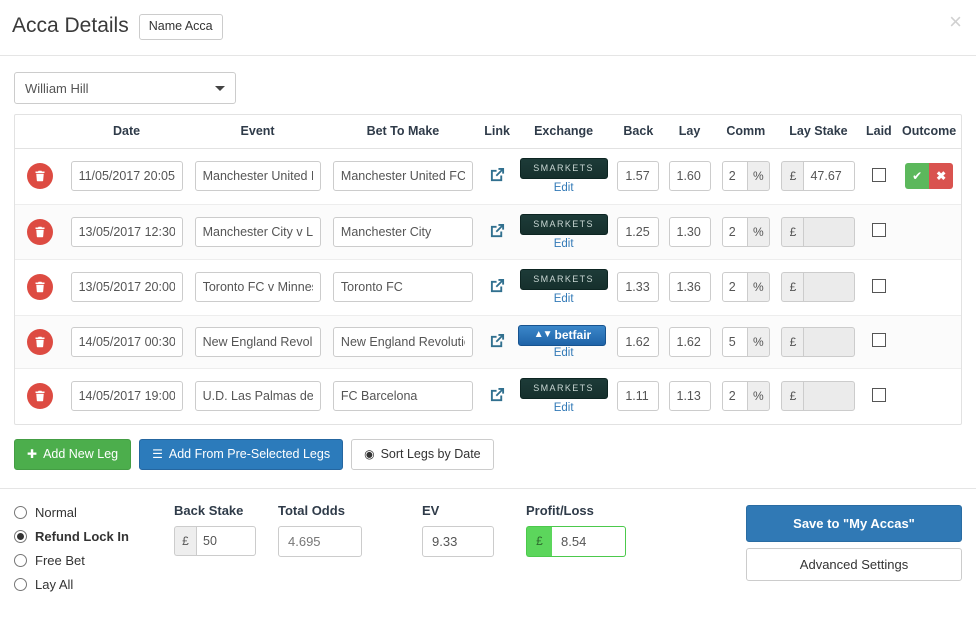 The width and height of the screenshot is (976, 627). What do you see at coordinates (917, 176) in the screenshot?
I see `outcome-win-button: ✔` at bounding box center [917, 176].